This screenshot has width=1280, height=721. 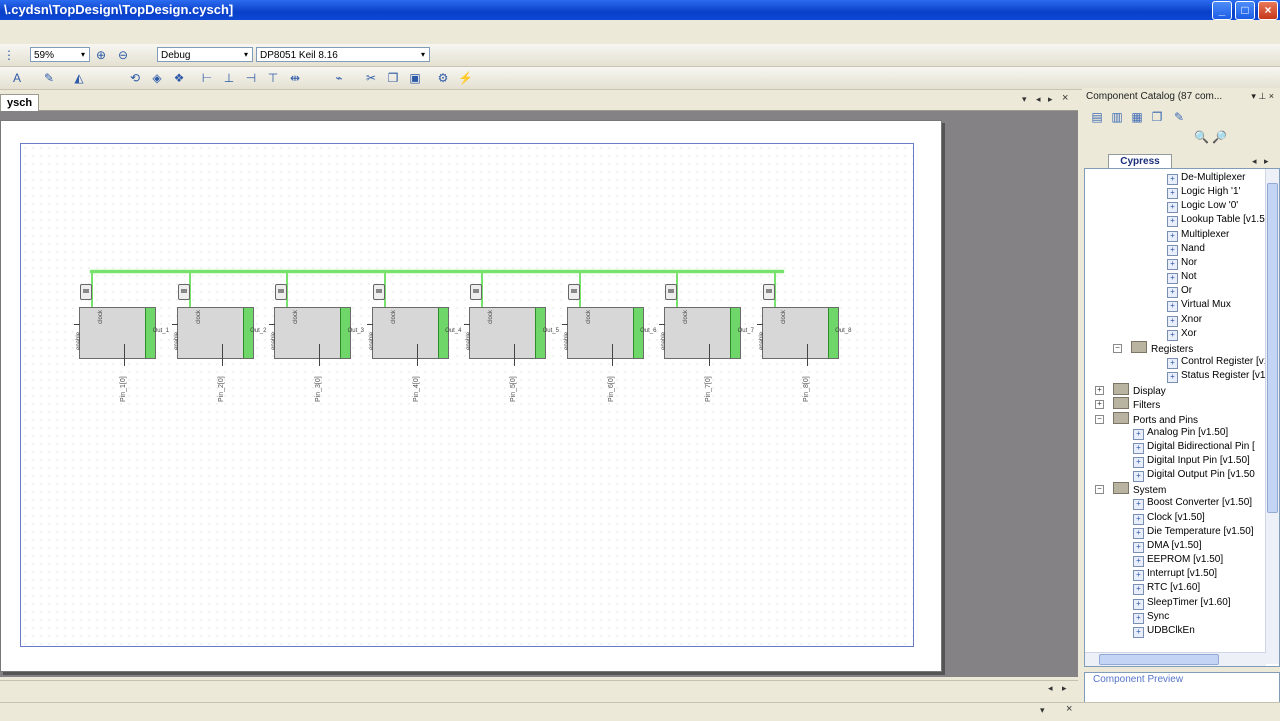 What do you see at coordinates (205, 54) in the screenshot?
I see `build-config-select: Debug ▾` at bounding box center [205, 54].